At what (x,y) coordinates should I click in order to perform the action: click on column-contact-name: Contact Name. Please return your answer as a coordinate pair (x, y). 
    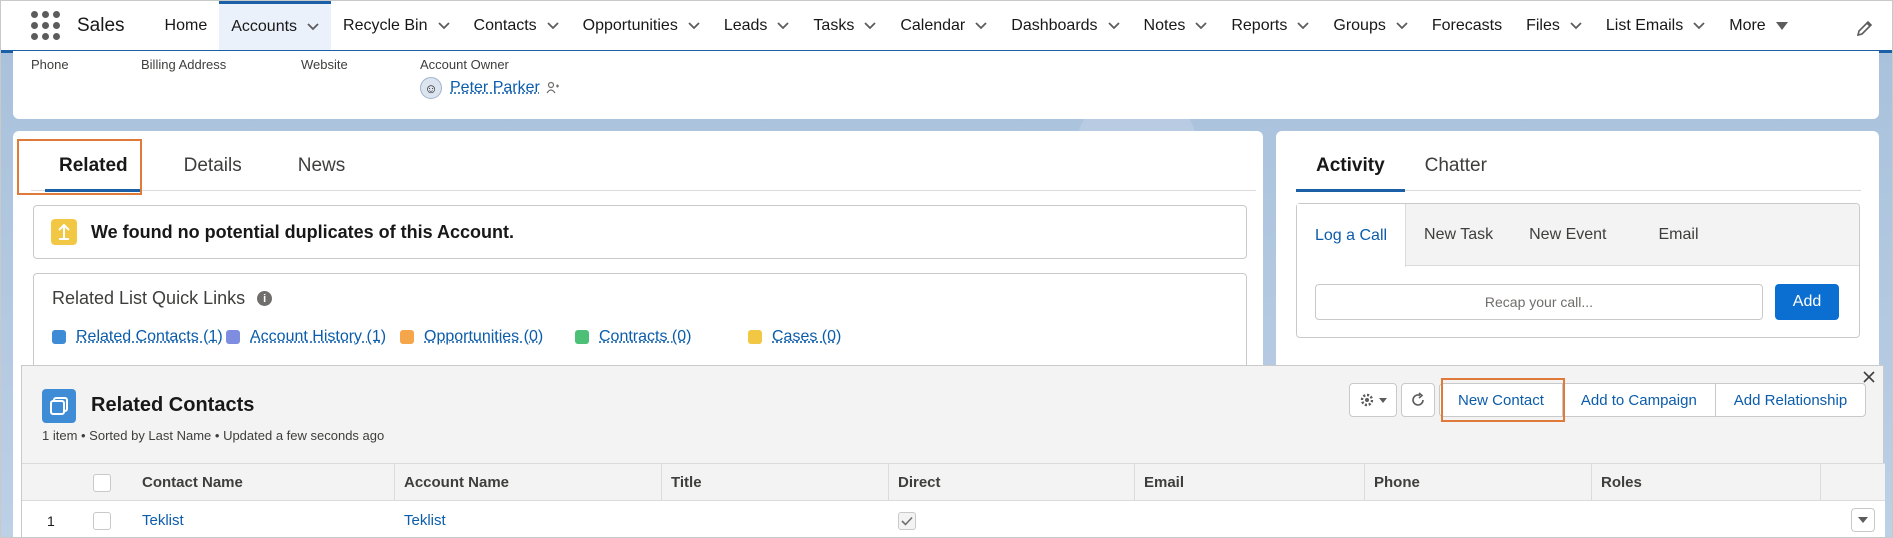
    Looking at the image, I should click on (264, 482).